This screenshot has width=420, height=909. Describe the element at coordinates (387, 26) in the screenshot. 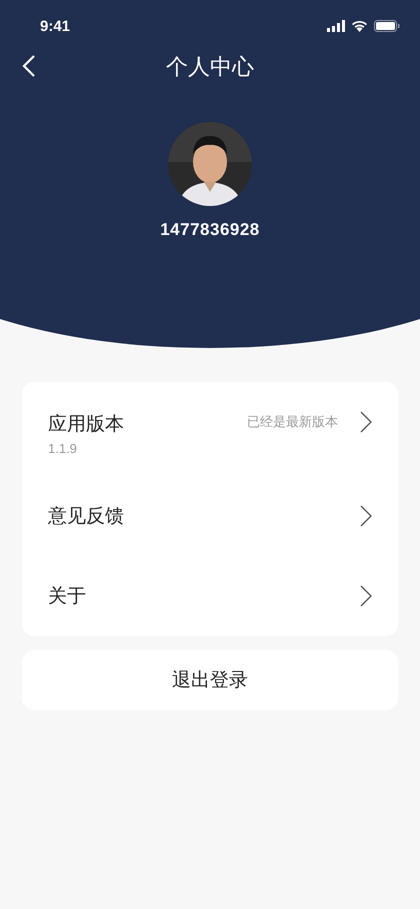

I see `battery-icon` at that location.